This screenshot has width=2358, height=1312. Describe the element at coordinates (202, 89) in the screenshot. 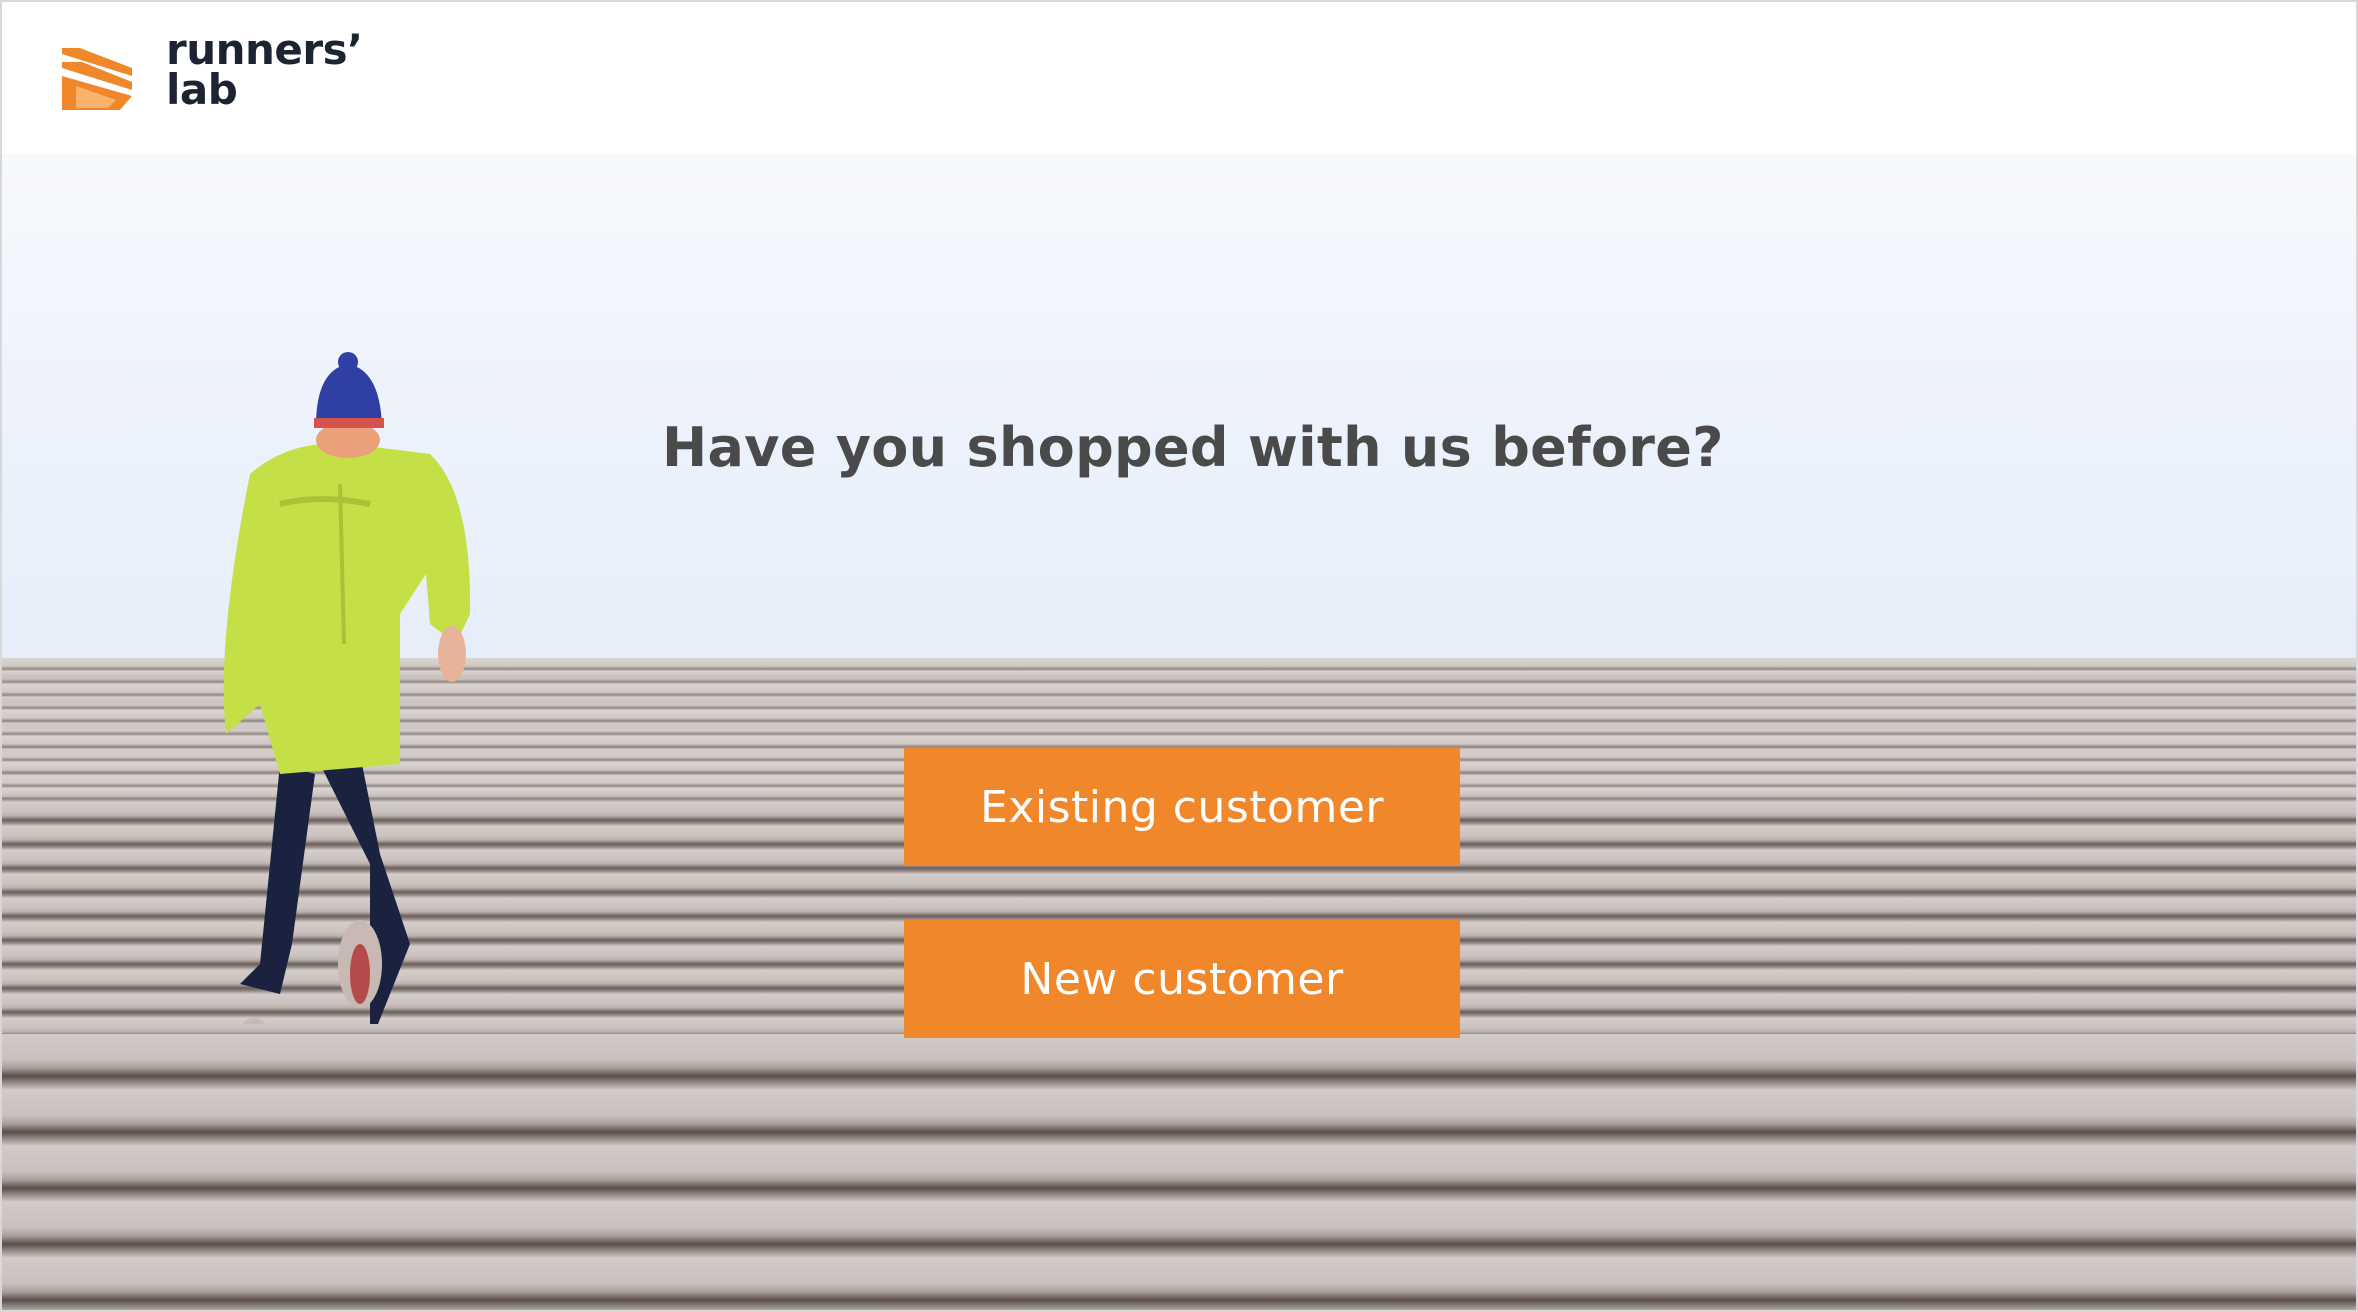

I see `brand-name-line2: lab` at that location.